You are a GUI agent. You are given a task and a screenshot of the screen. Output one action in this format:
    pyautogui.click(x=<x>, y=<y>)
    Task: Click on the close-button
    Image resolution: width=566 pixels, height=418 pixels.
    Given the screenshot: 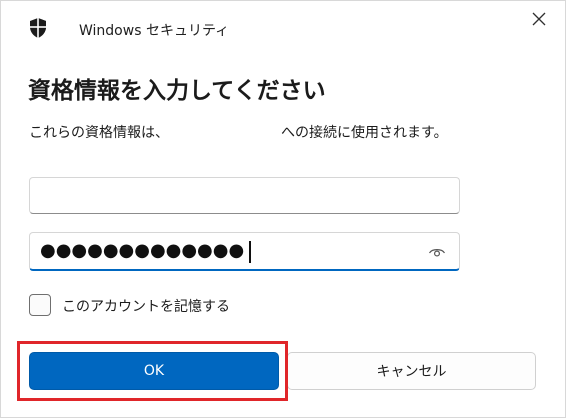 What is the action you would take?
    pyautogui.click(x=539, y=19)
    